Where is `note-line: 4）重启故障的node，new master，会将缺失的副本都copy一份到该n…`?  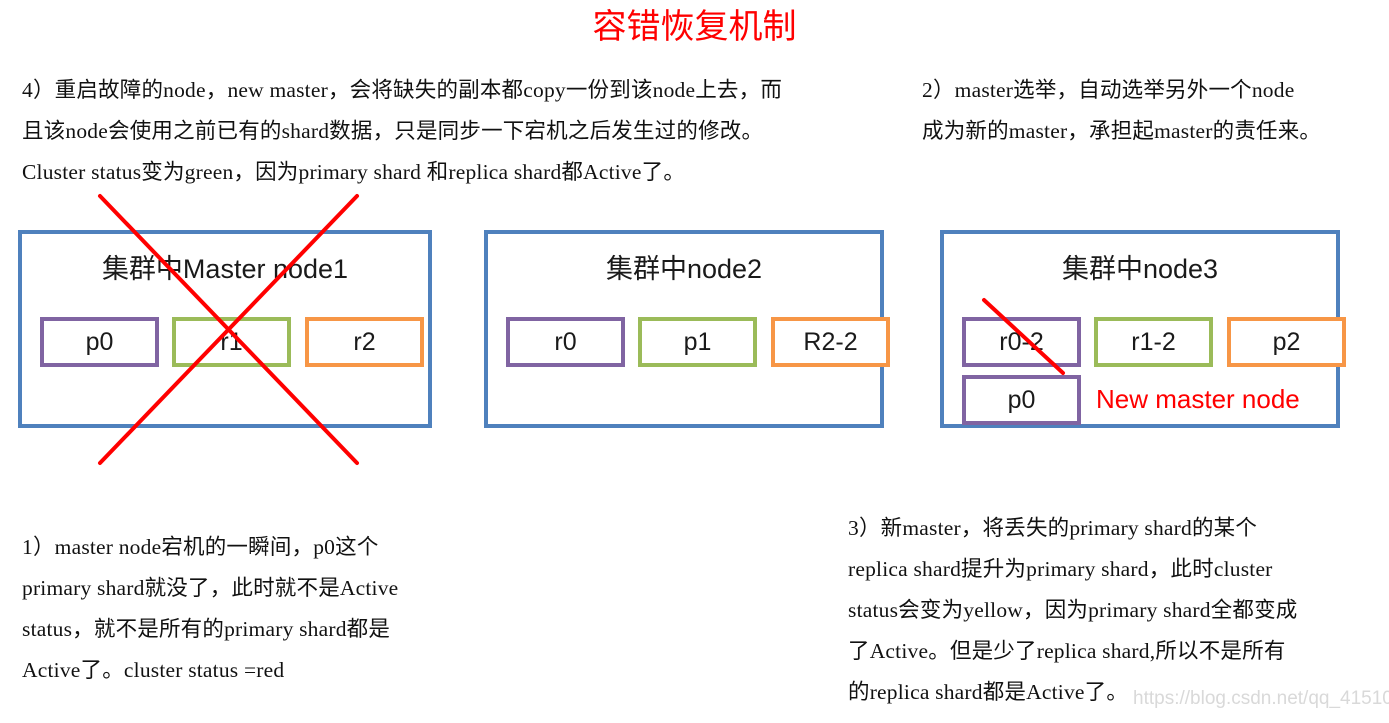
note-line: 4）重启故障的node，new master，会将缺失的副本都copy一份到该n… is located at coordinates (402, 90).